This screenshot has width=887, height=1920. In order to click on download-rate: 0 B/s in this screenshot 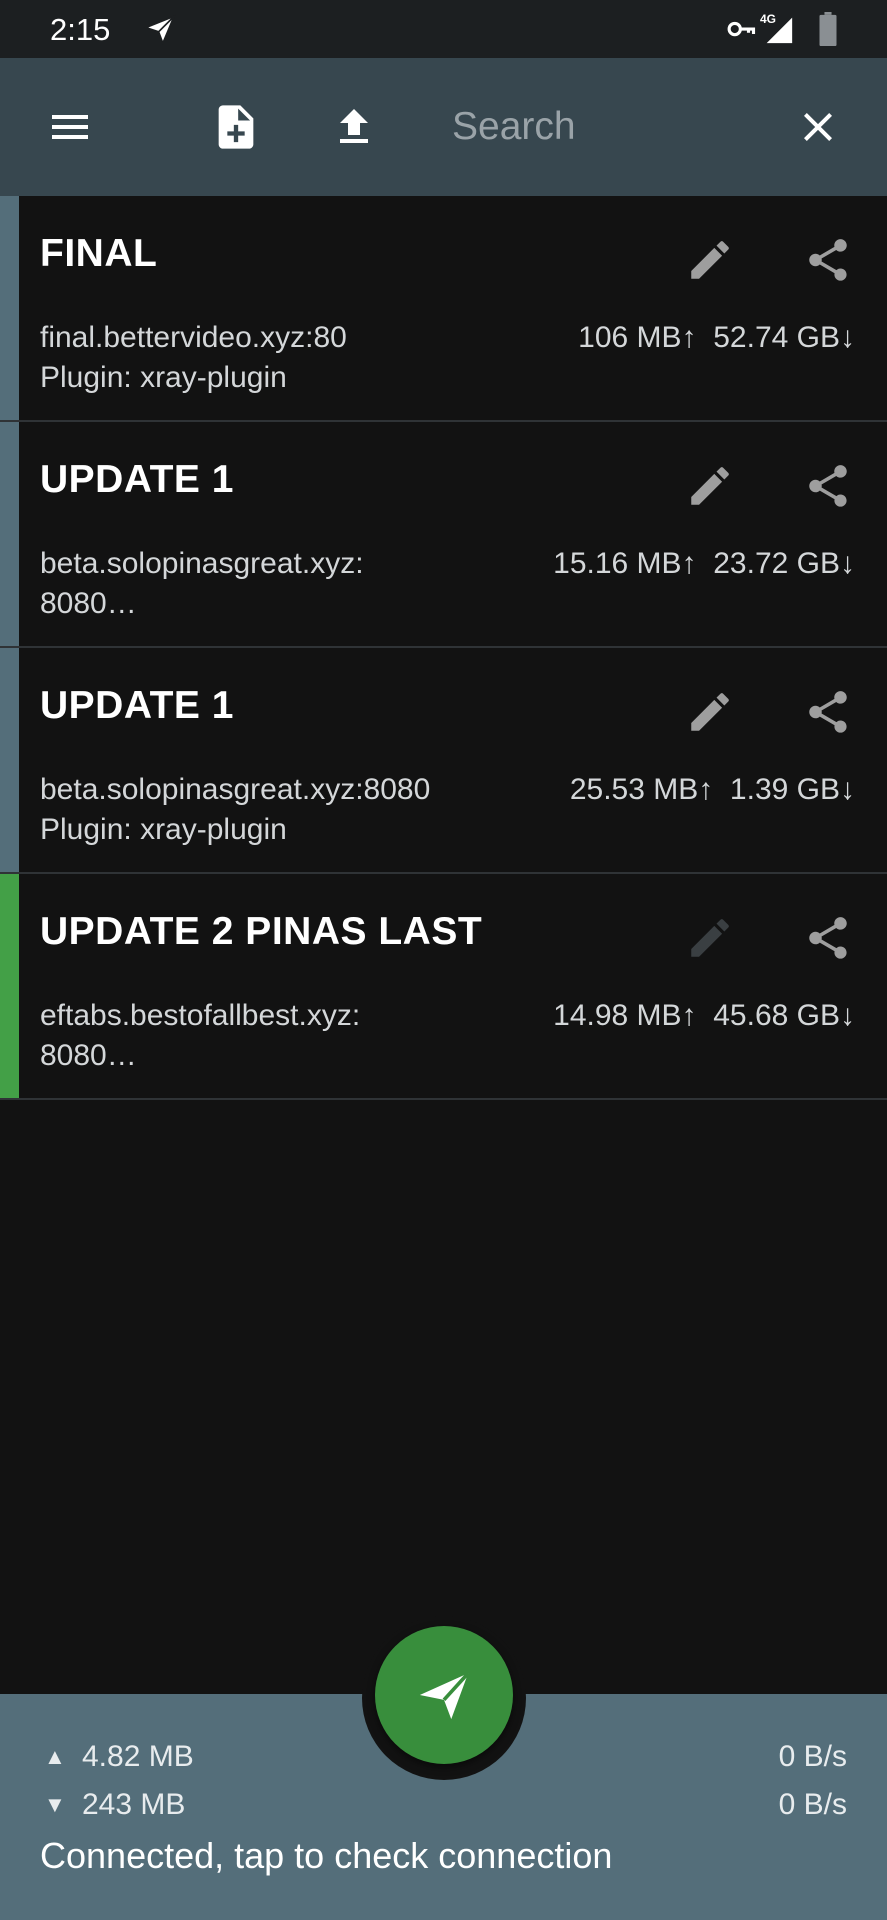, I will do `click(812, 1804)`.